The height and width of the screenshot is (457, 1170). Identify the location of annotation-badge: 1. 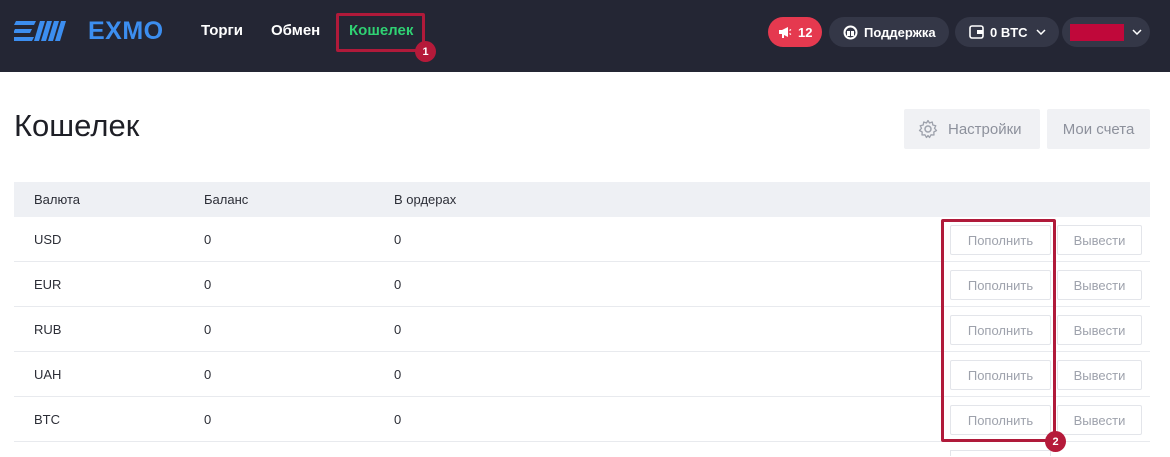
(425, 51).